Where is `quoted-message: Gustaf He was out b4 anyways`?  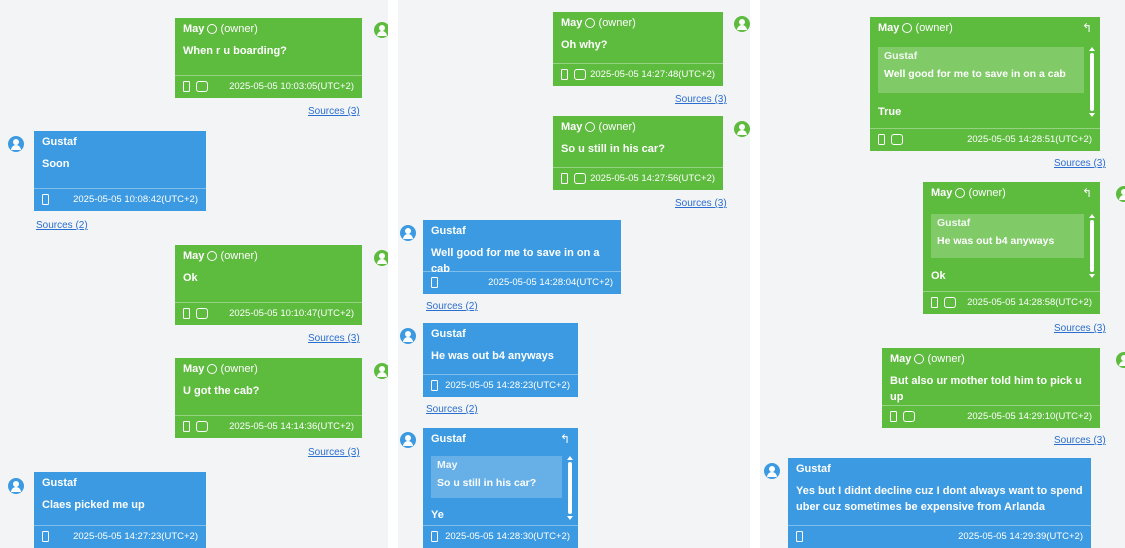 quoted-message: Gustaf He was out b4 anyways is located at coordinates (1007, 236).